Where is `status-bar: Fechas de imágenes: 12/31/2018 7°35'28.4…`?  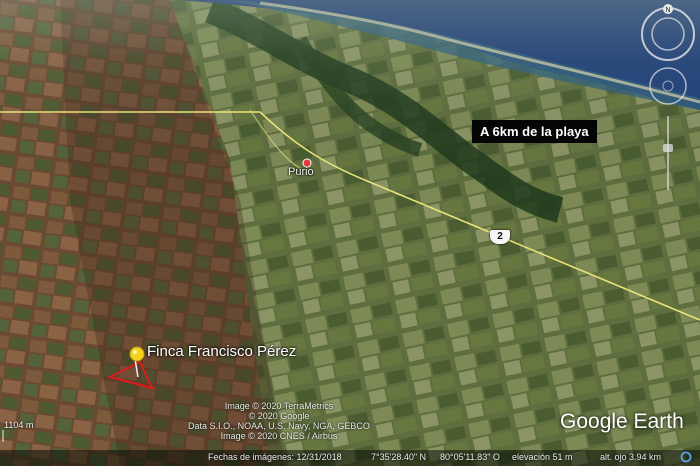 status-bar: Fechas de imágenes: 12/31/2018 7°35'28.4… is located at coordinates (350, 458).